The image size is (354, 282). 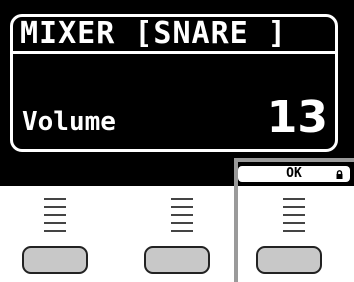 What do you see at coordinates (297, 117) in the screenshot?
I see `parameter-value: 13` at bounding box center [297, 117].